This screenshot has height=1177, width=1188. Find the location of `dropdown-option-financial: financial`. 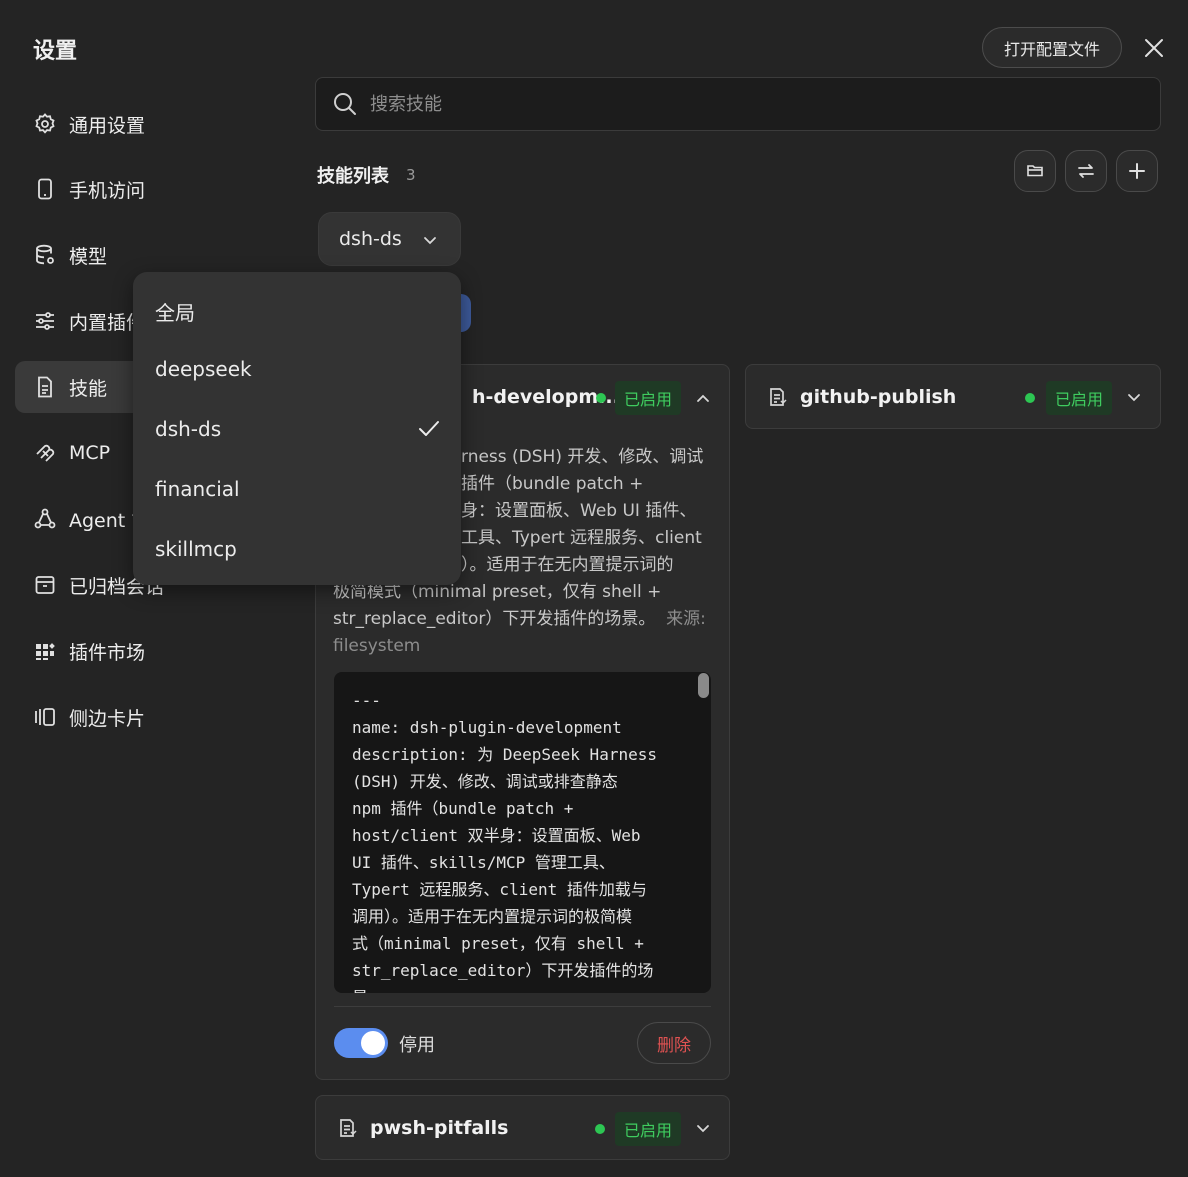

dropdown-option-financial: financial is located at coordinates (197, 489).